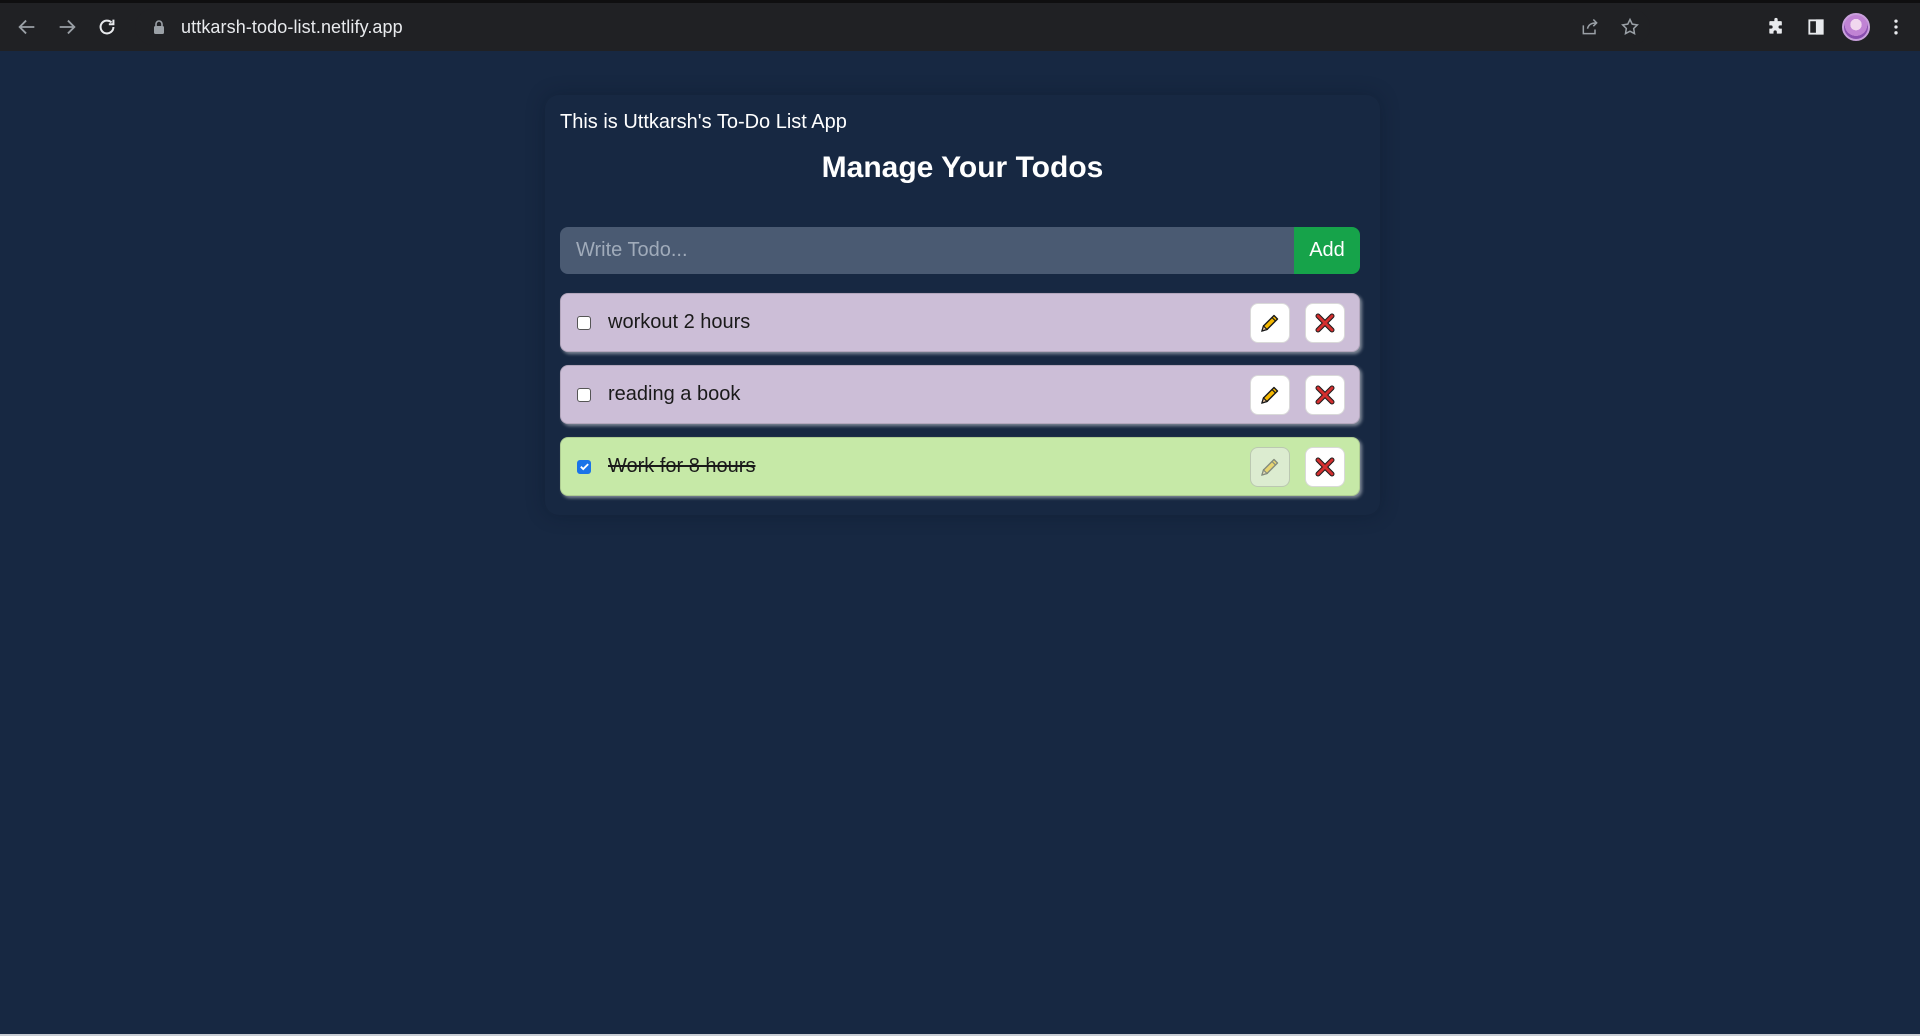 The height and width of the screenshot is (1036, 1920). I want to click on reload-button, so click(107, 27).